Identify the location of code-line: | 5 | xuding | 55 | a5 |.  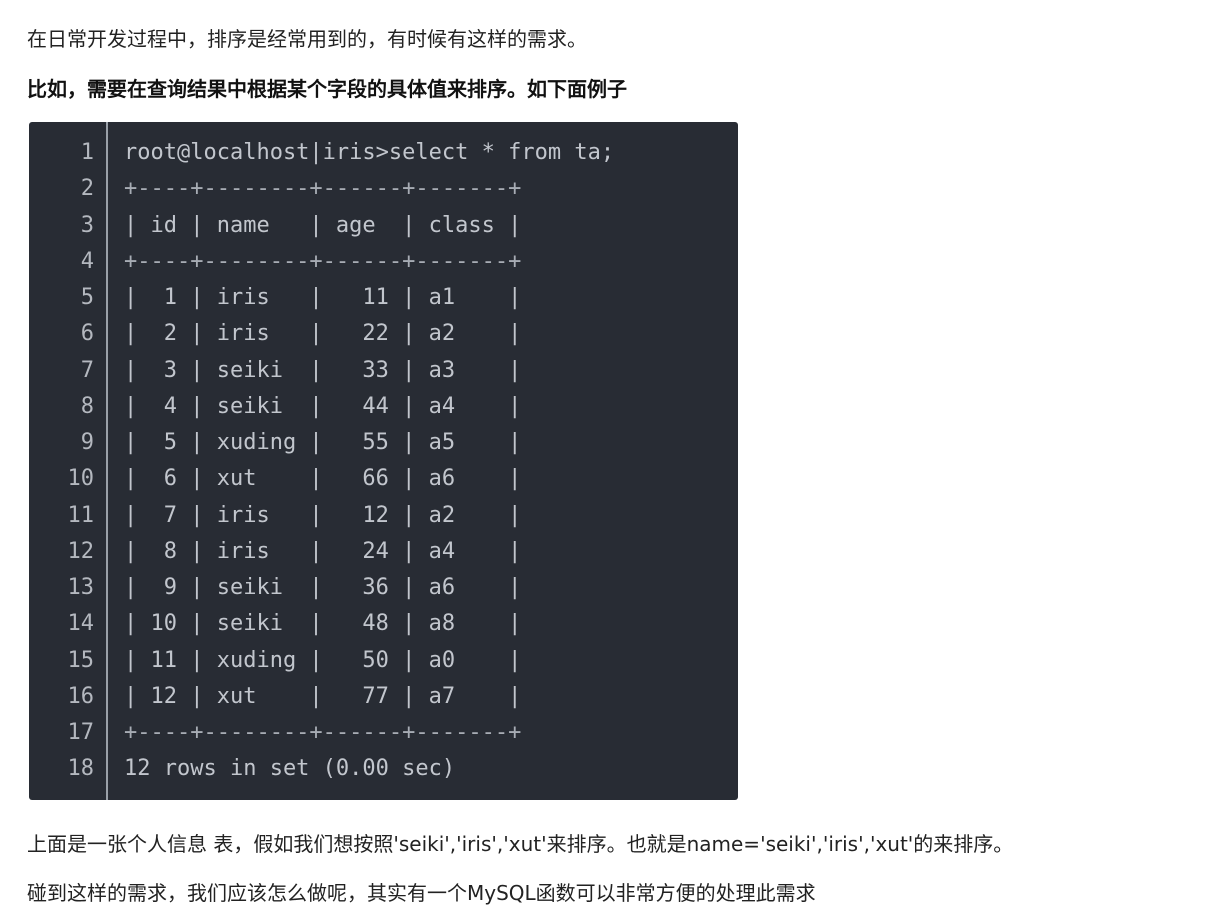
(323, 442).